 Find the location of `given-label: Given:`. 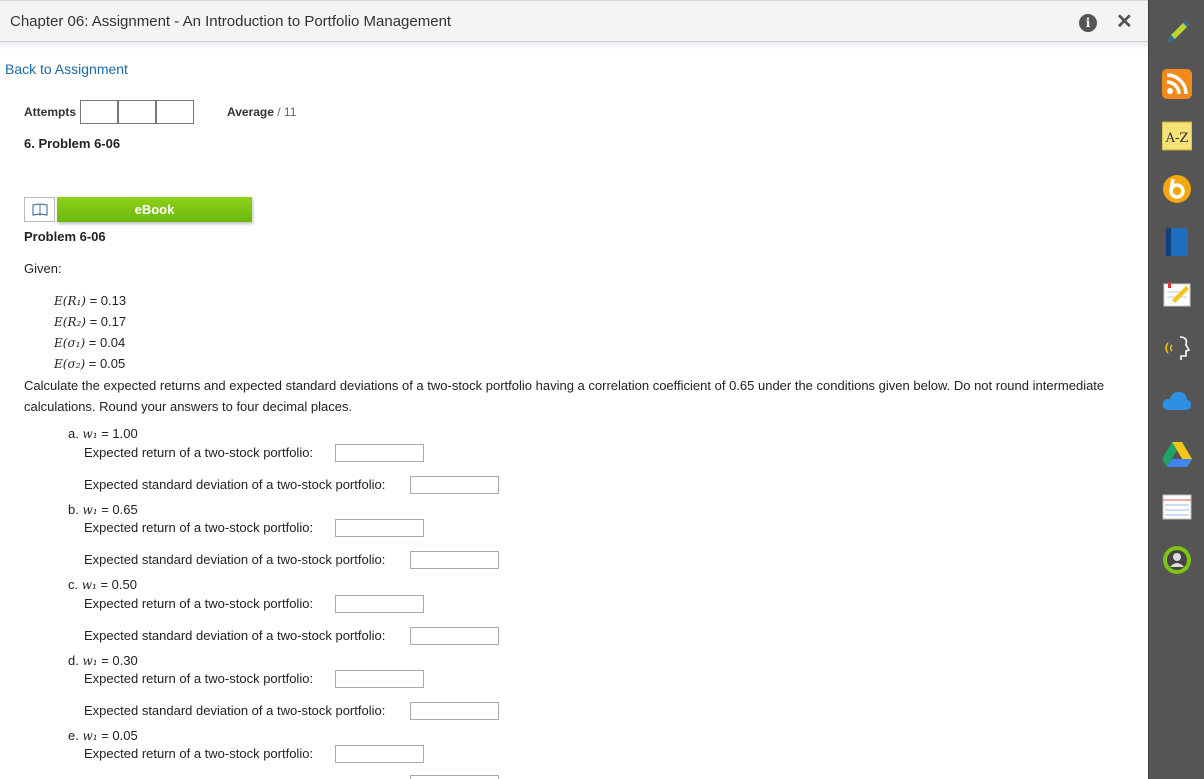

given-label: Given: is located at coordinates (43, 268).